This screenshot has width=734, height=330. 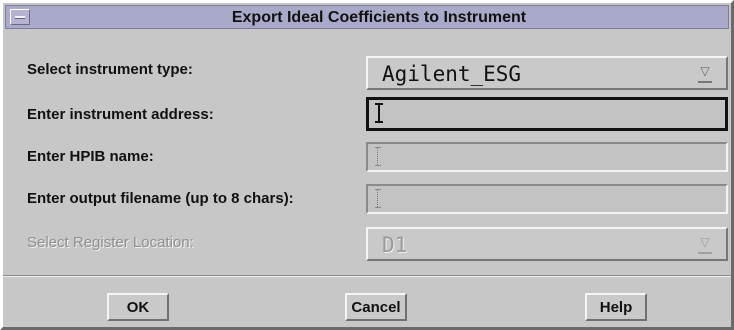 What do you see at coordinates (379, 17) in the screenshot?
I see `dialog-title: Export Ideal Coefficients to Instrument` at bounding box center [379, 17].